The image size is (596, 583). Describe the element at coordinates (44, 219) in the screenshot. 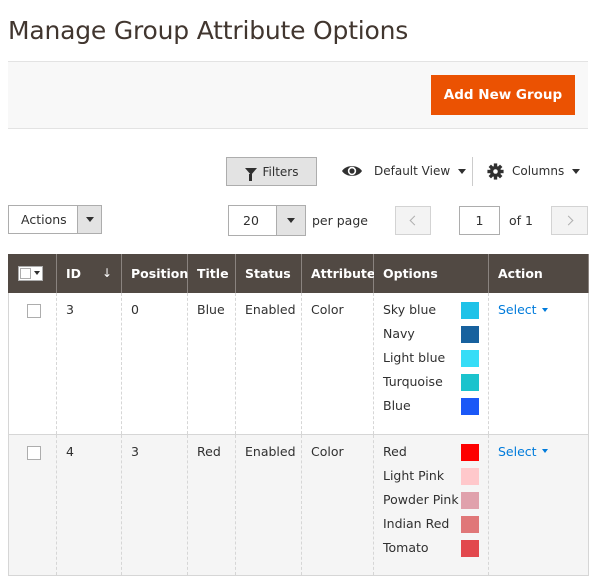

I see `mass-actions-label: Actions` at that location.